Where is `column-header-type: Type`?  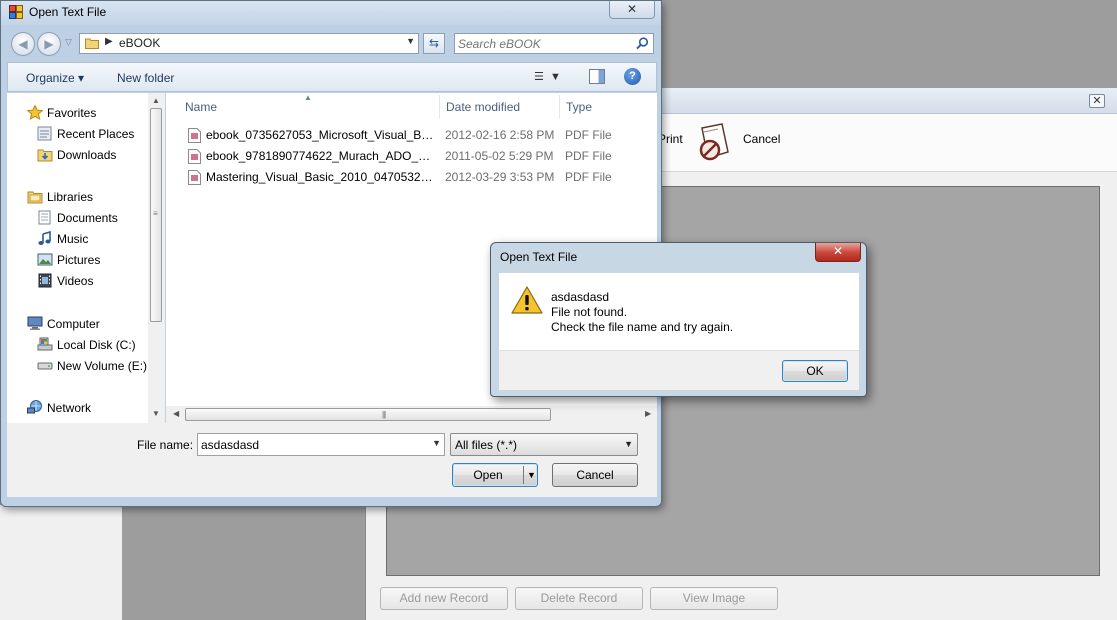
column-header-type: Type is located at coordinates (579, 107).